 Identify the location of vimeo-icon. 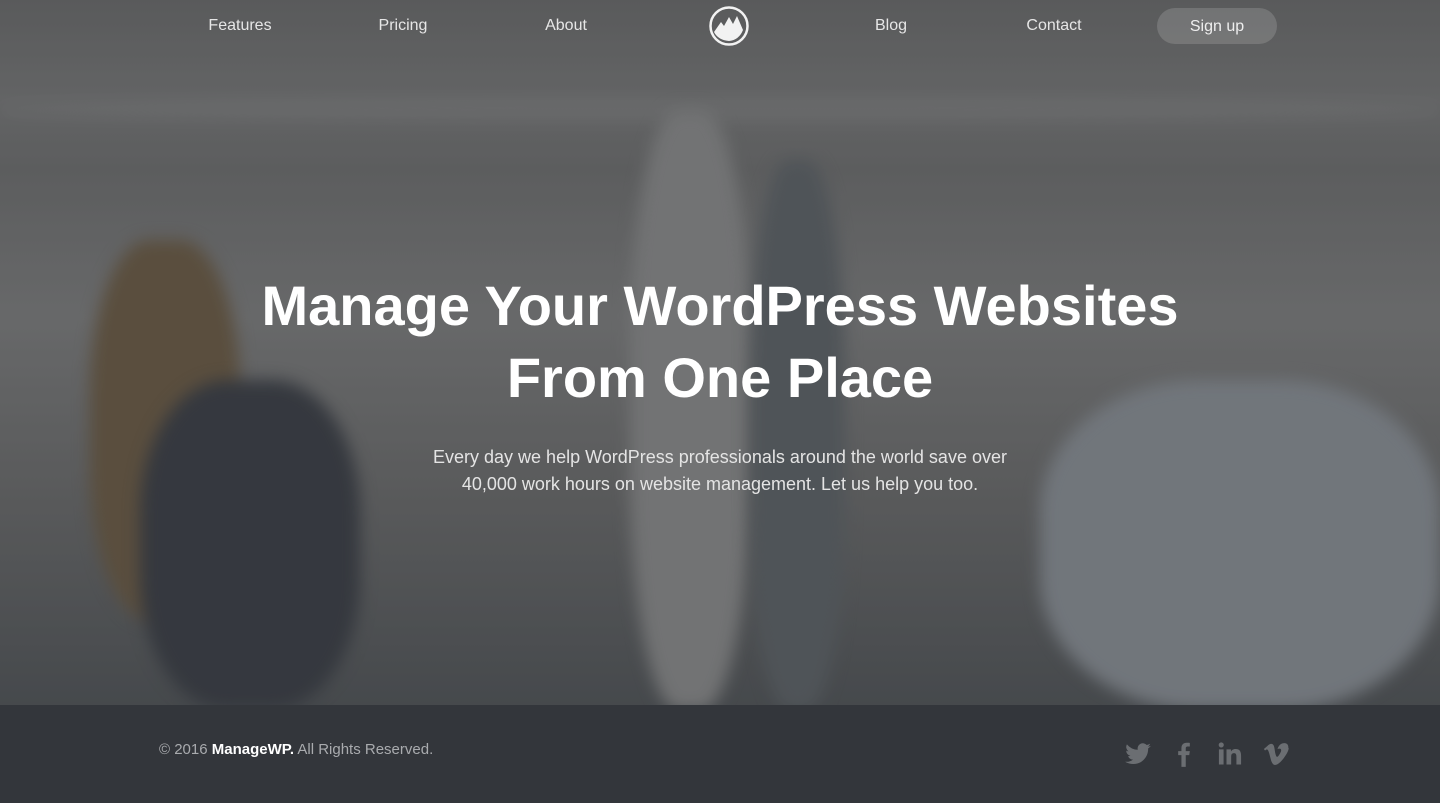
(1276, 754).